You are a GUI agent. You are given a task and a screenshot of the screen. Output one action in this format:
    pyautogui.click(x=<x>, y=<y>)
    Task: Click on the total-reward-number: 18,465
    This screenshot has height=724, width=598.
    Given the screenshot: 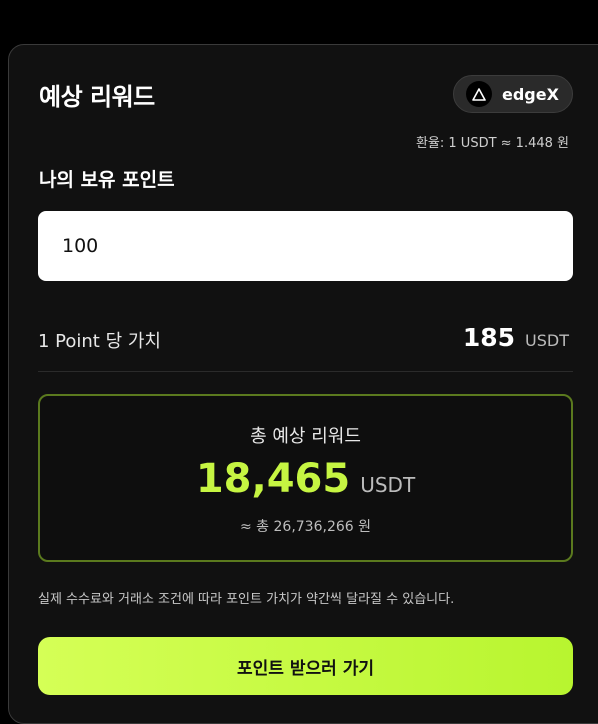 What is the action you would take?
    pyautogui.click(x=273, y=479)
    